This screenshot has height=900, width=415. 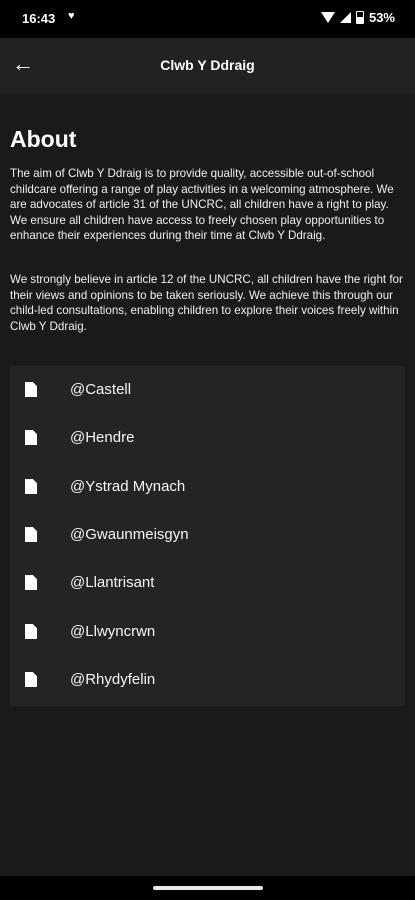 I want to click on heart-icon: ♥, so click(x=71, y=16).